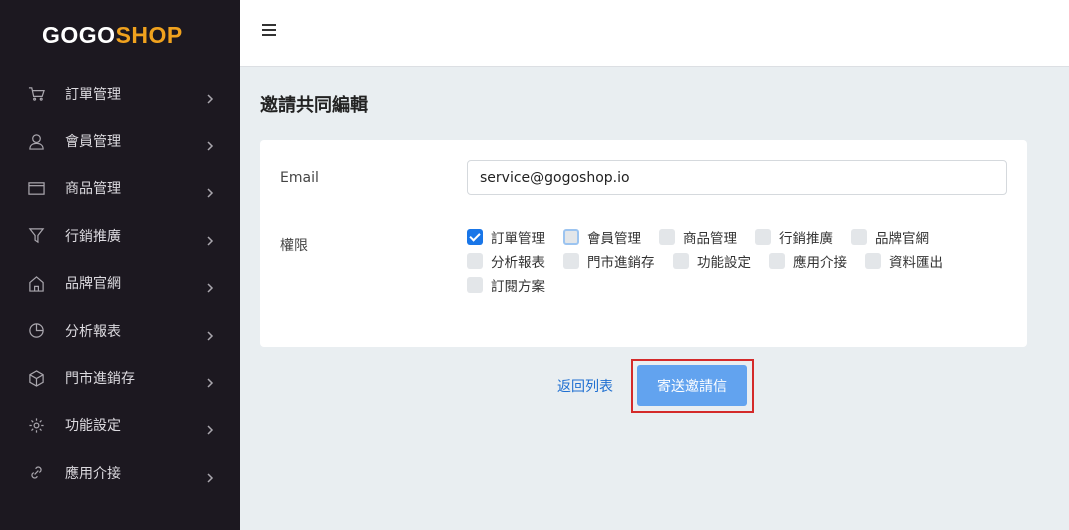 The image size is (1069, 530). I want to click on permission-checkbox-data-export: 資料匯出, so click(904, 261).